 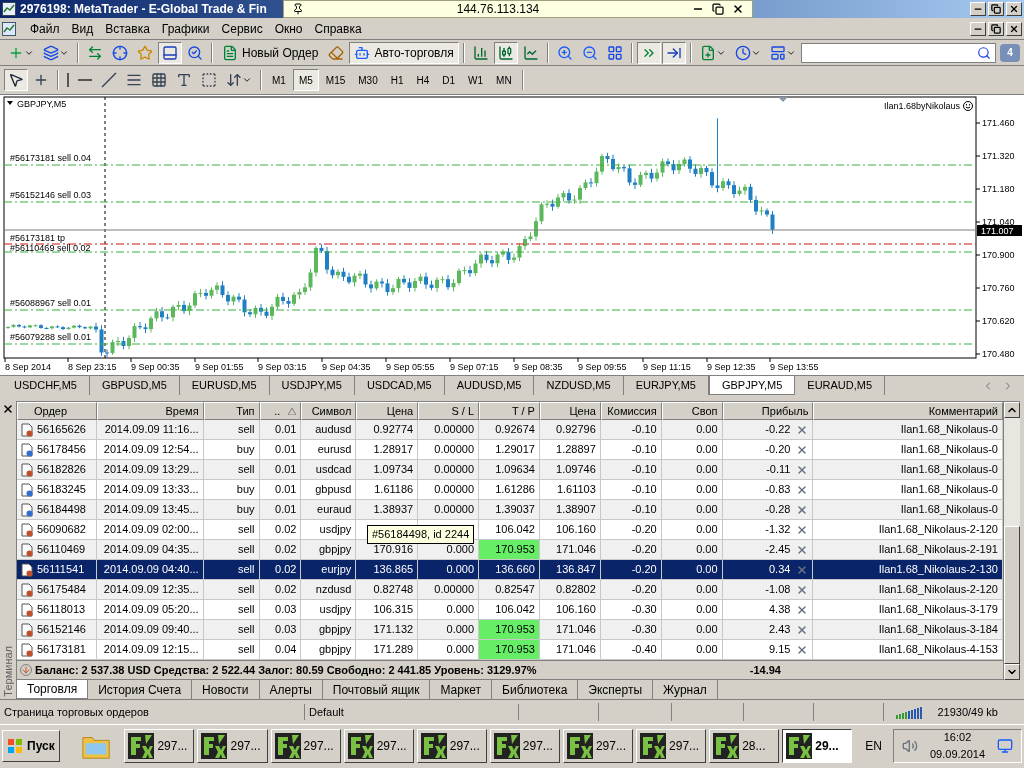 I want to click on terminal-tab: Новости, so click(x=226, y=689).